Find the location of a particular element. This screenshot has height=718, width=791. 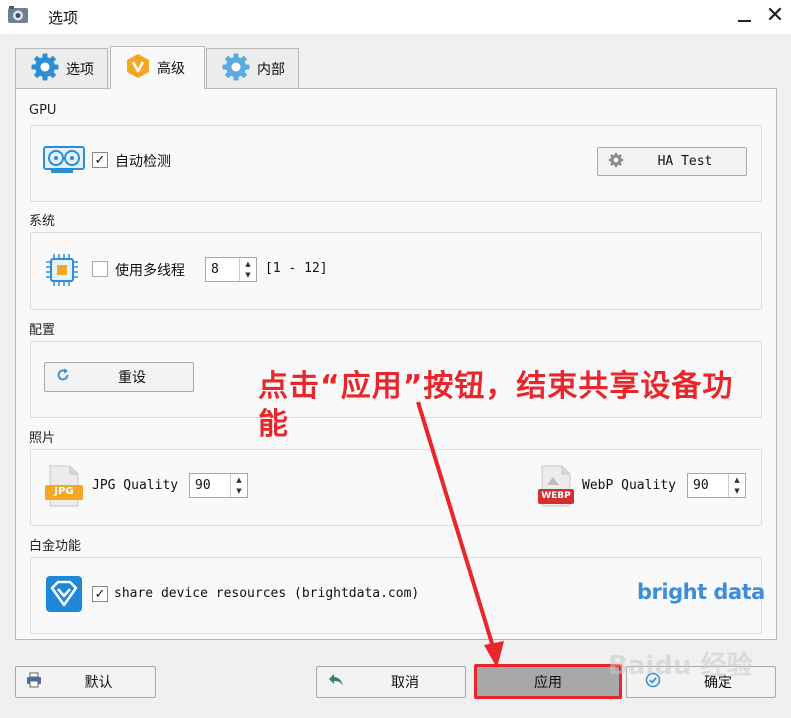

webp-quality-value: 90 is located at coordinates (701, 485).